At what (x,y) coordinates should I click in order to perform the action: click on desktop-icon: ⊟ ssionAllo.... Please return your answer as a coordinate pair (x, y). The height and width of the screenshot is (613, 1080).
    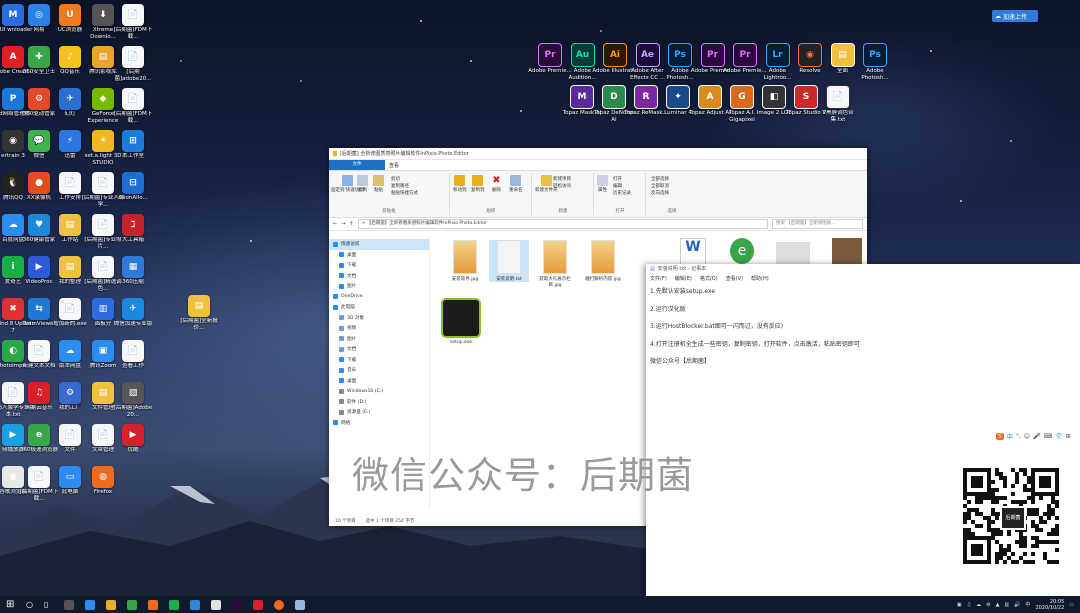
    Looking at the image, I should click on (133, 187).